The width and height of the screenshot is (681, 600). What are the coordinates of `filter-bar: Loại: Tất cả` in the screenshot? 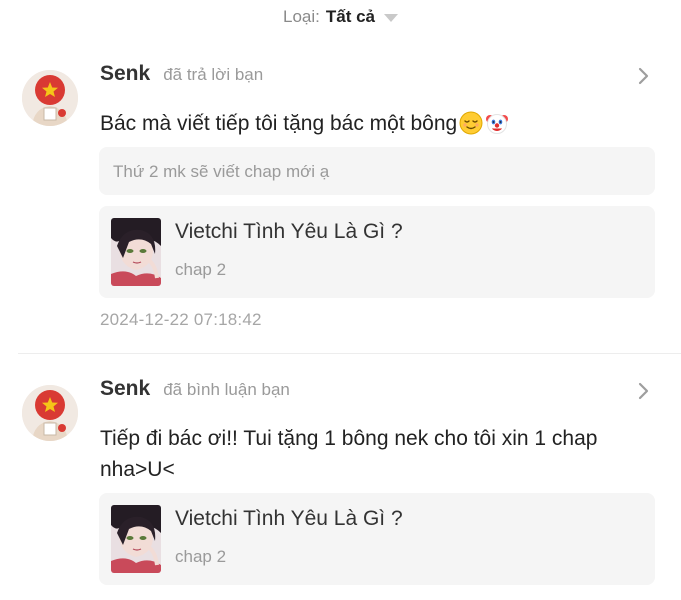 It's located at (340, 17).